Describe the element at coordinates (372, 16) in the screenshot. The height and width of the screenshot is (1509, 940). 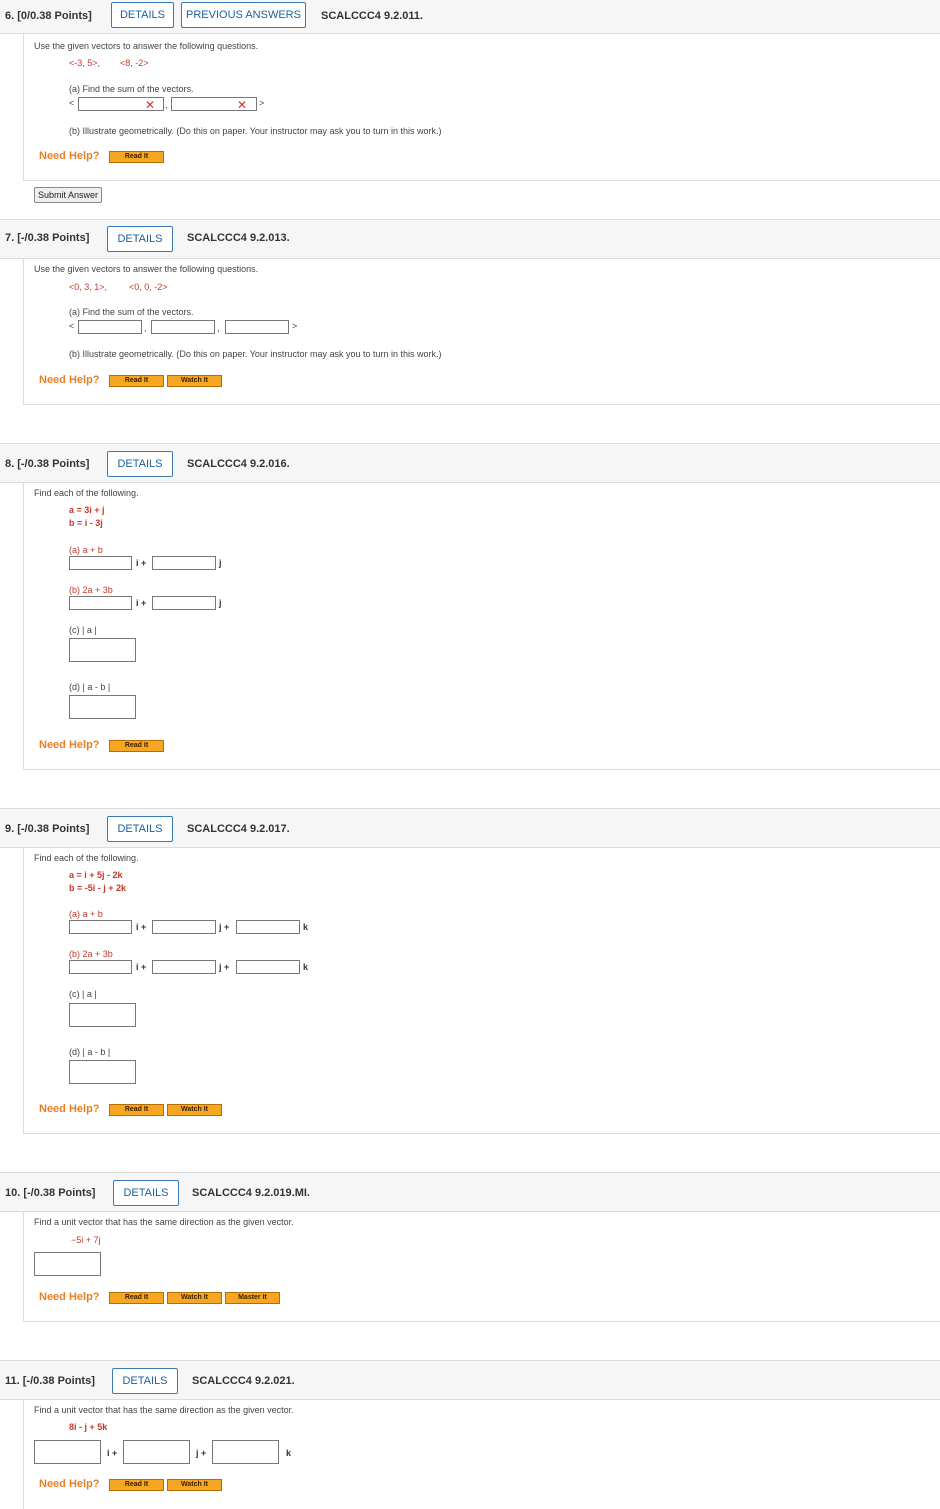
I see `question-code: SCALCCC4 9.2.011.` at that location.